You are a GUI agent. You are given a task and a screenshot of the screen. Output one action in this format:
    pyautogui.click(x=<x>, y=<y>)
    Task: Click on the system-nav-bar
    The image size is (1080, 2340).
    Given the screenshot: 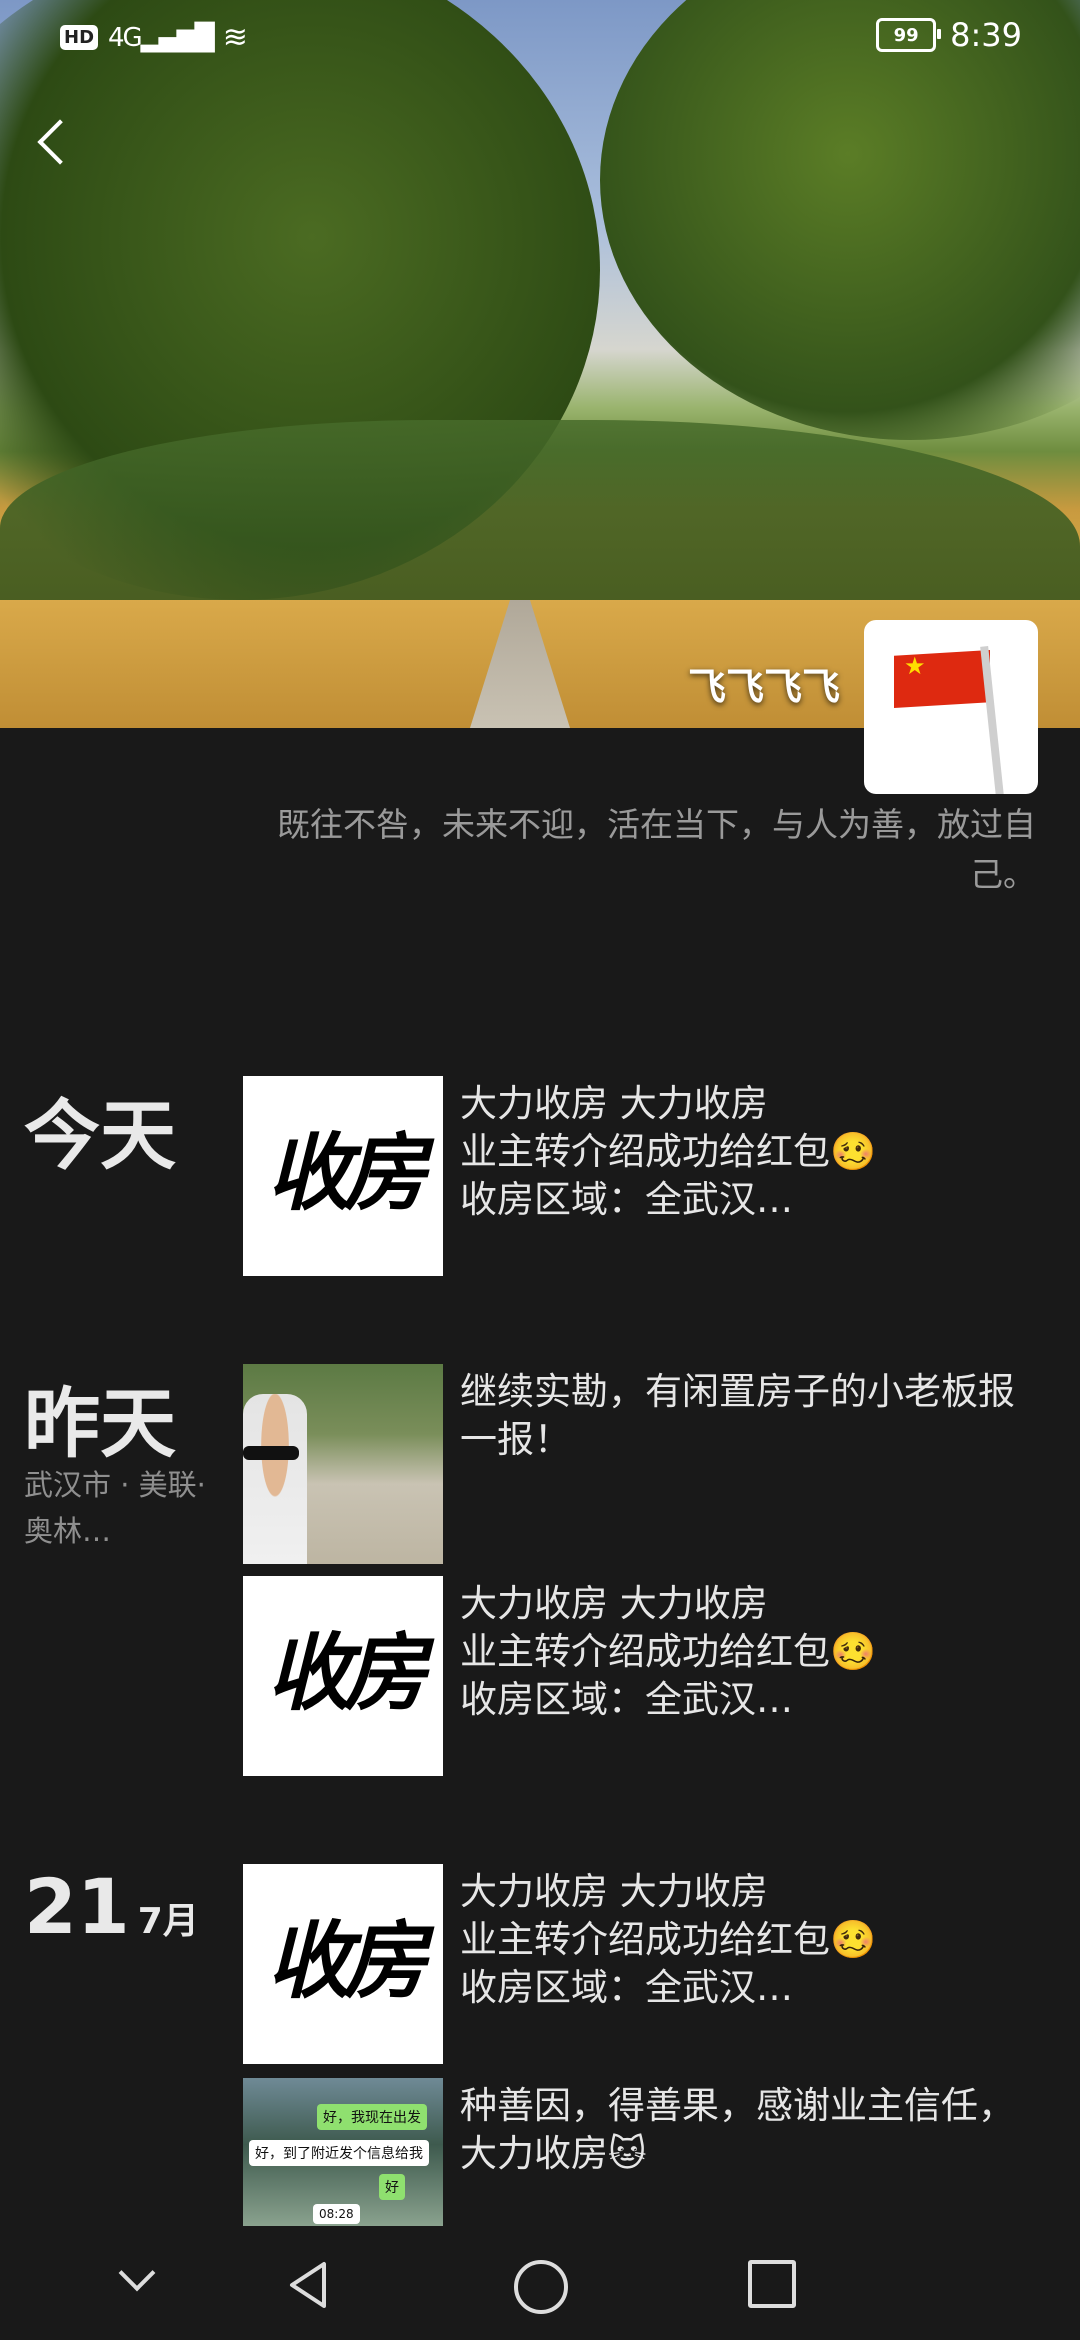 What is the action you would take?
    pyautogui.click(x=540, y=2283)
    